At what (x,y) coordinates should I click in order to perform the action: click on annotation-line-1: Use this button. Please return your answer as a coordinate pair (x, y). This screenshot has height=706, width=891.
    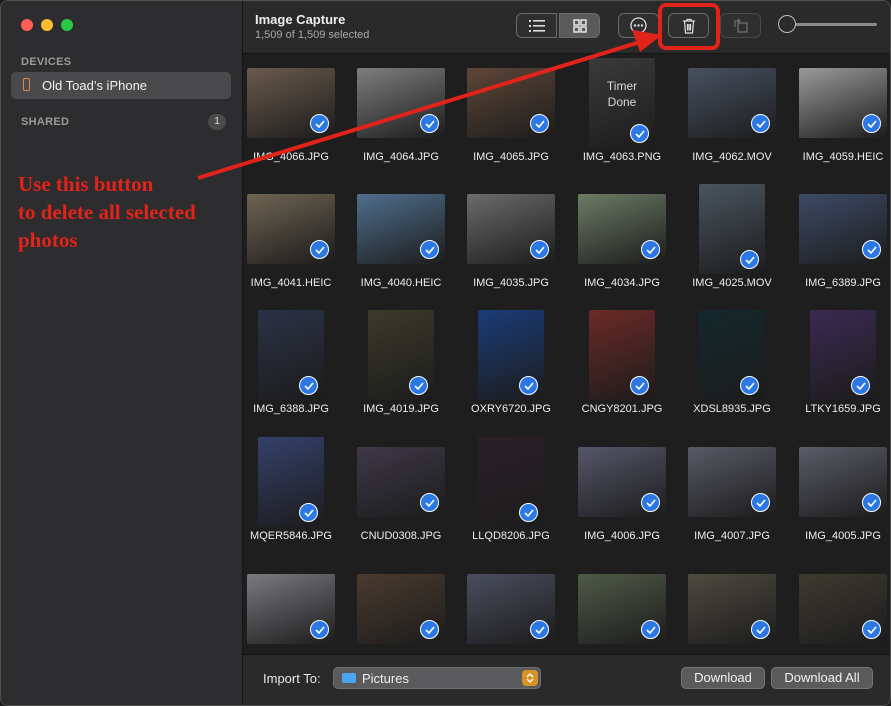
    Looking at the image, I should click on (86, 184).